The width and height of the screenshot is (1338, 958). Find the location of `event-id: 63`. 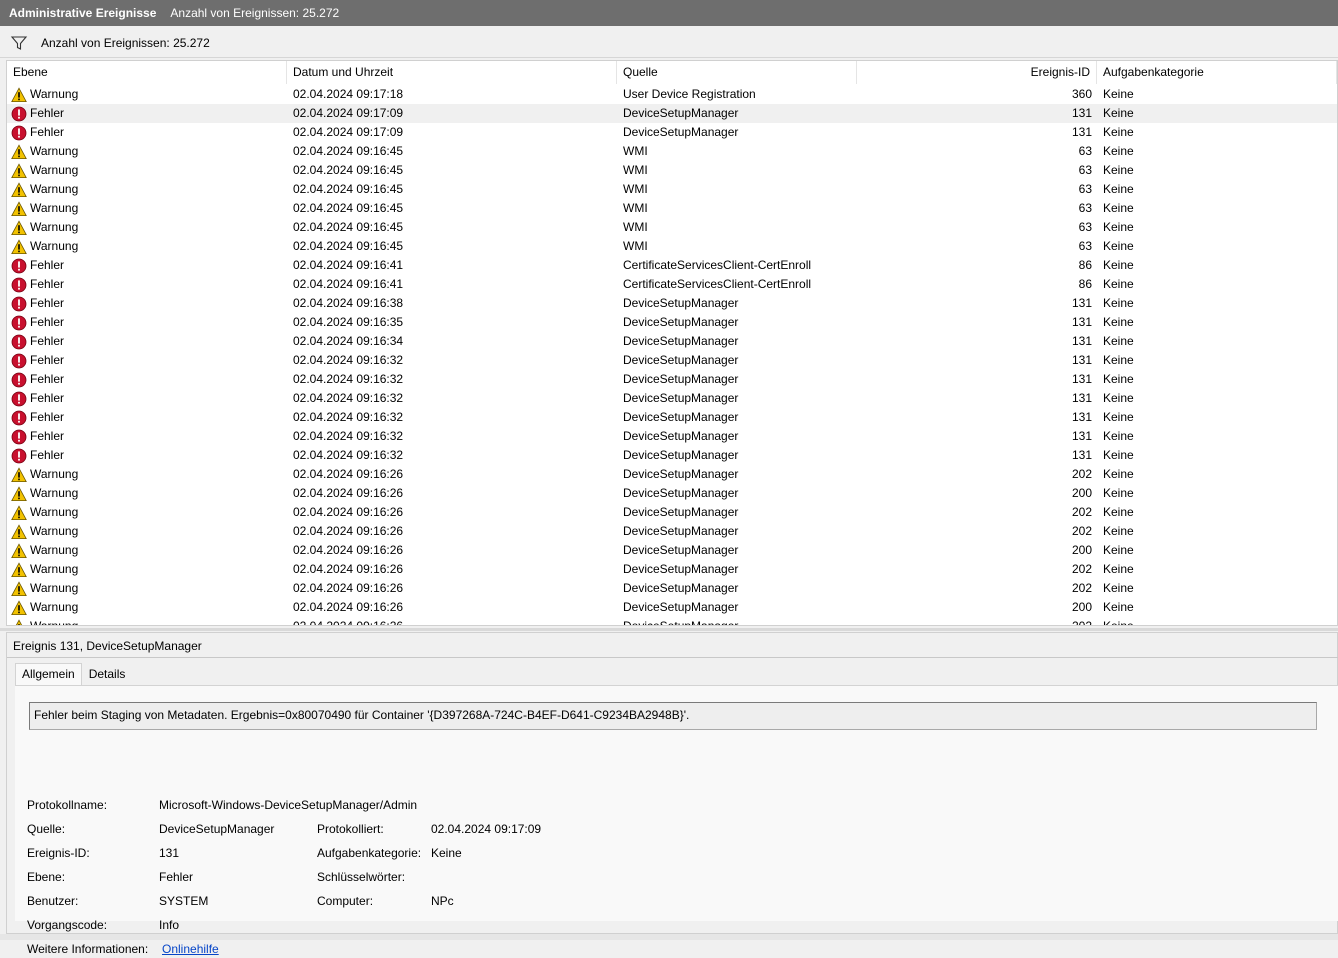

event-id: 63 is located at coordinates (1085, 227).